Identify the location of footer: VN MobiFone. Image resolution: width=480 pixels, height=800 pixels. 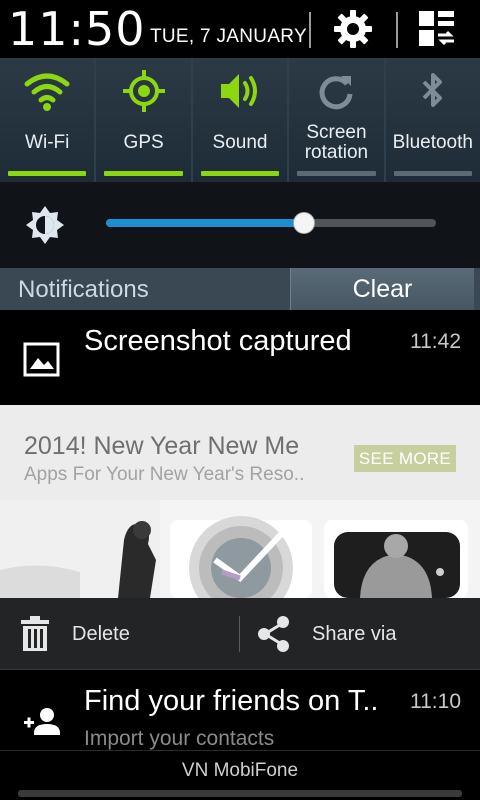
(240, 775).